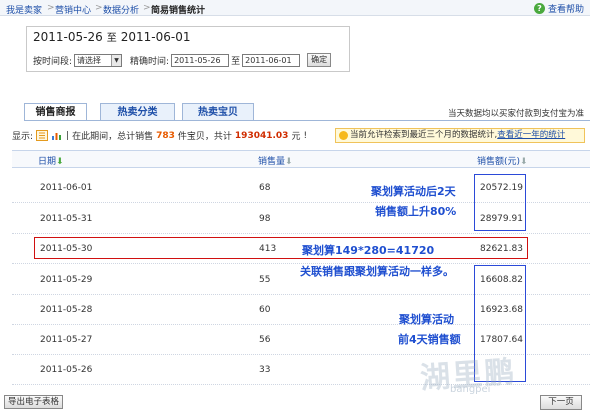 The width and height of the screenshot is (590, 412). I want to click on column-date-label: 日期, so click(47, 162).